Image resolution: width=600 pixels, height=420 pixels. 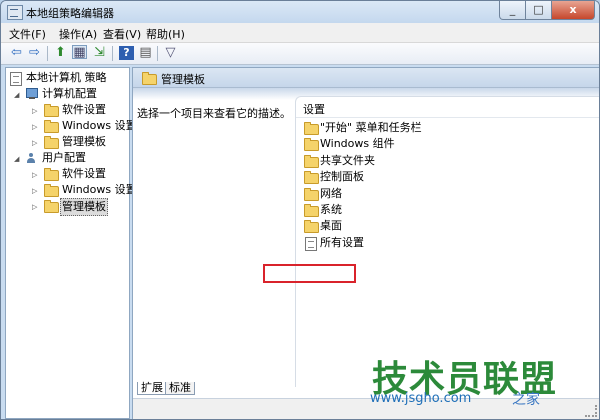 I want to click on export-list-icon: ⇲, so click(x=99, y=53).